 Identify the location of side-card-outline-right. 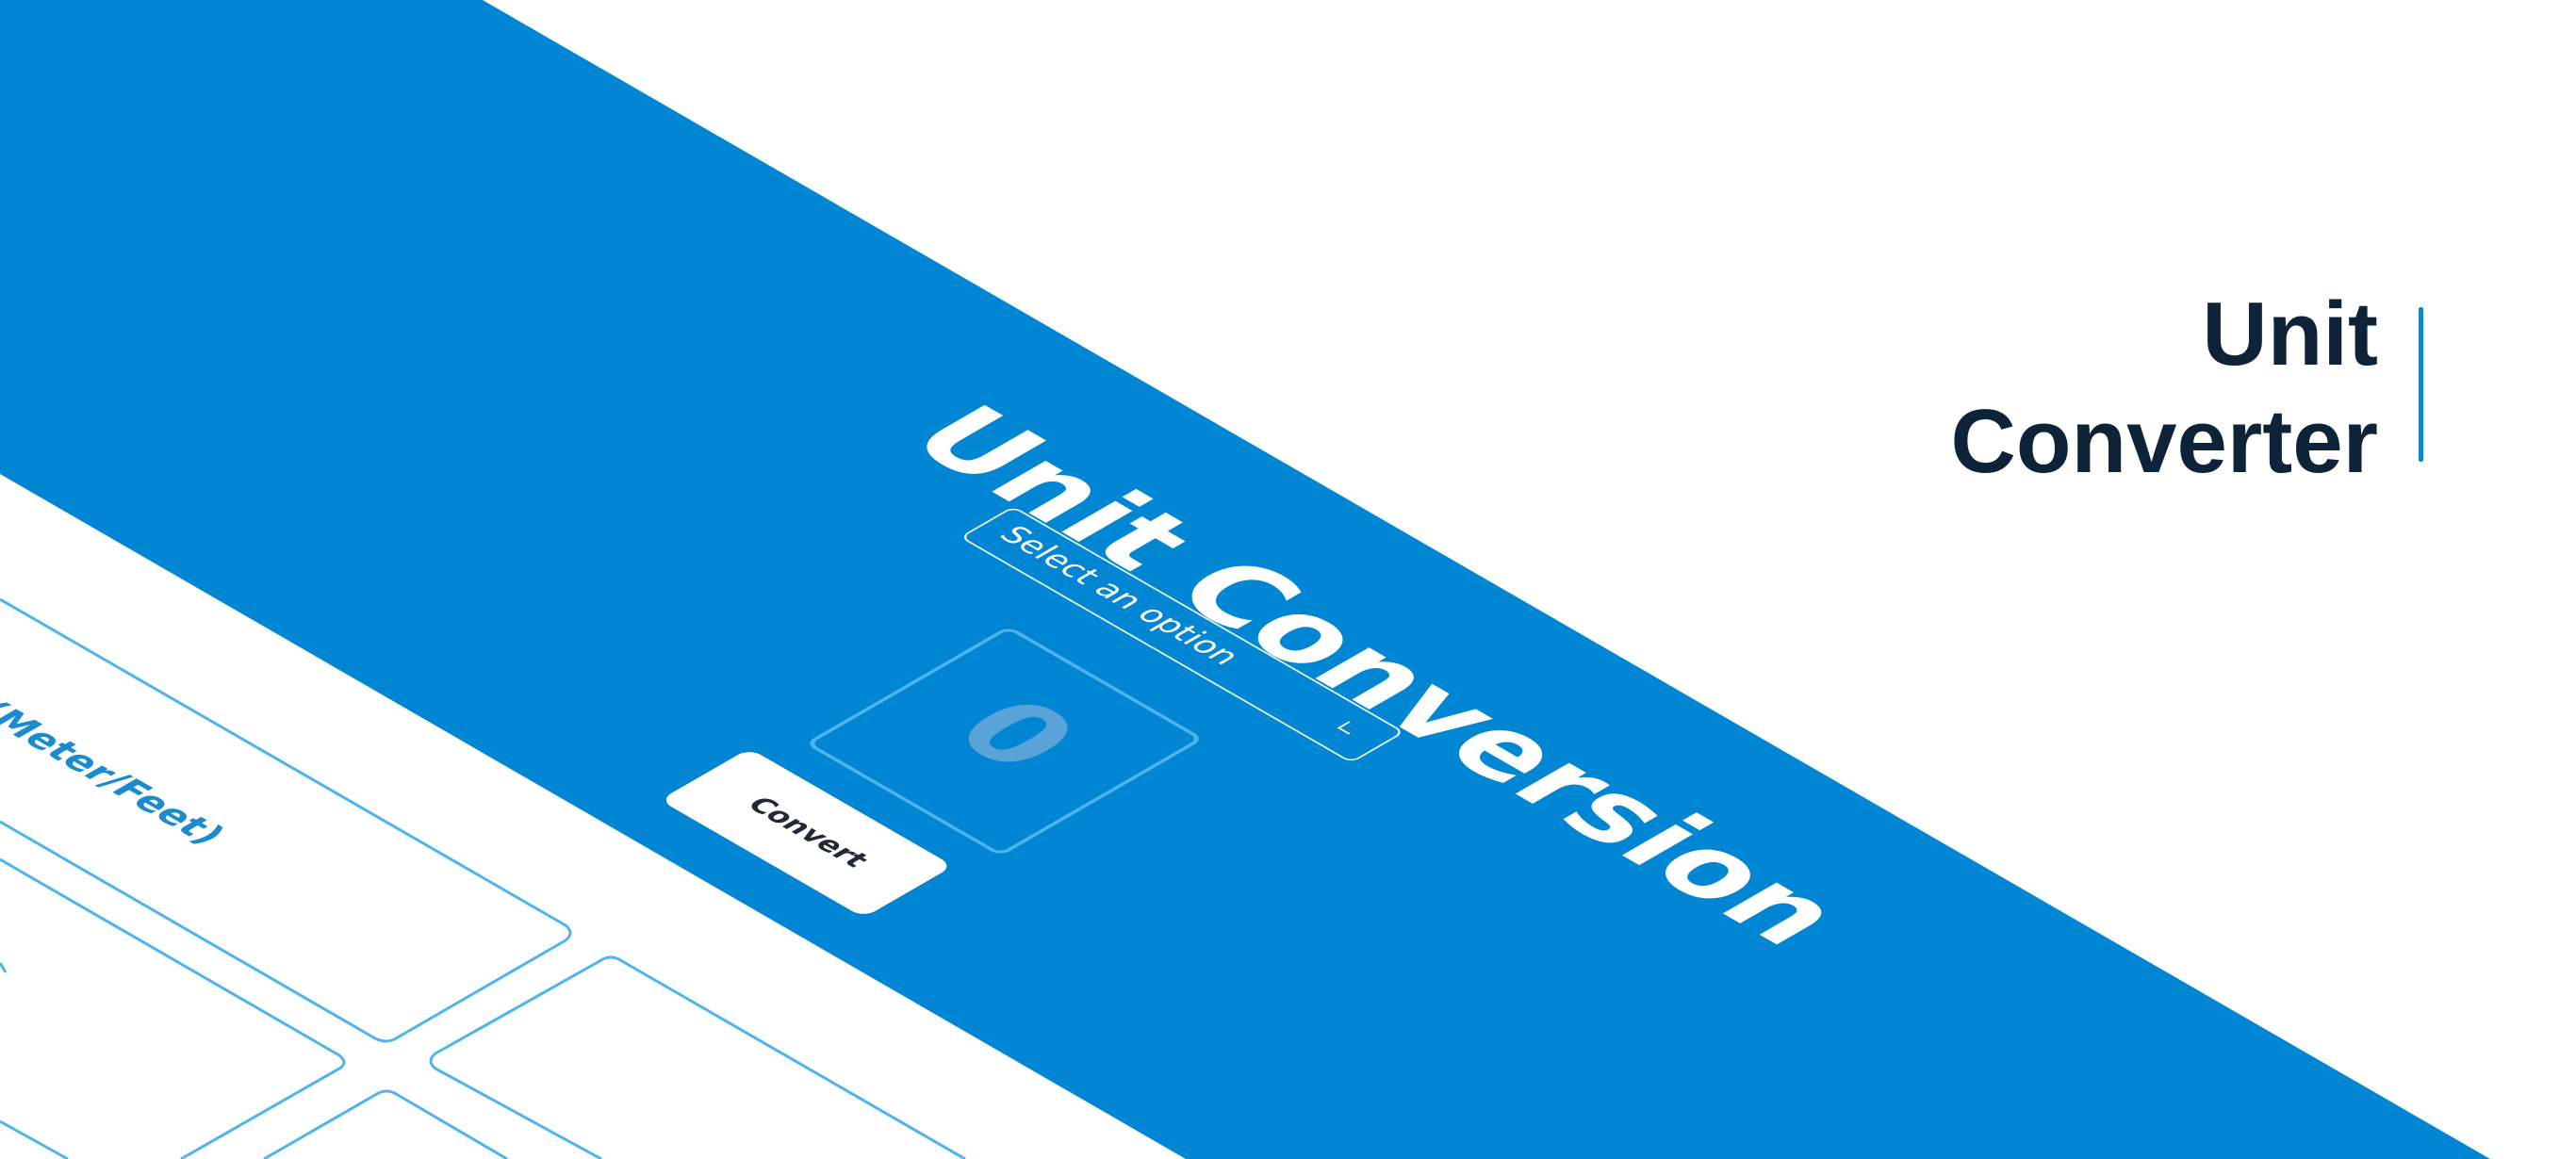
(697, 1057).